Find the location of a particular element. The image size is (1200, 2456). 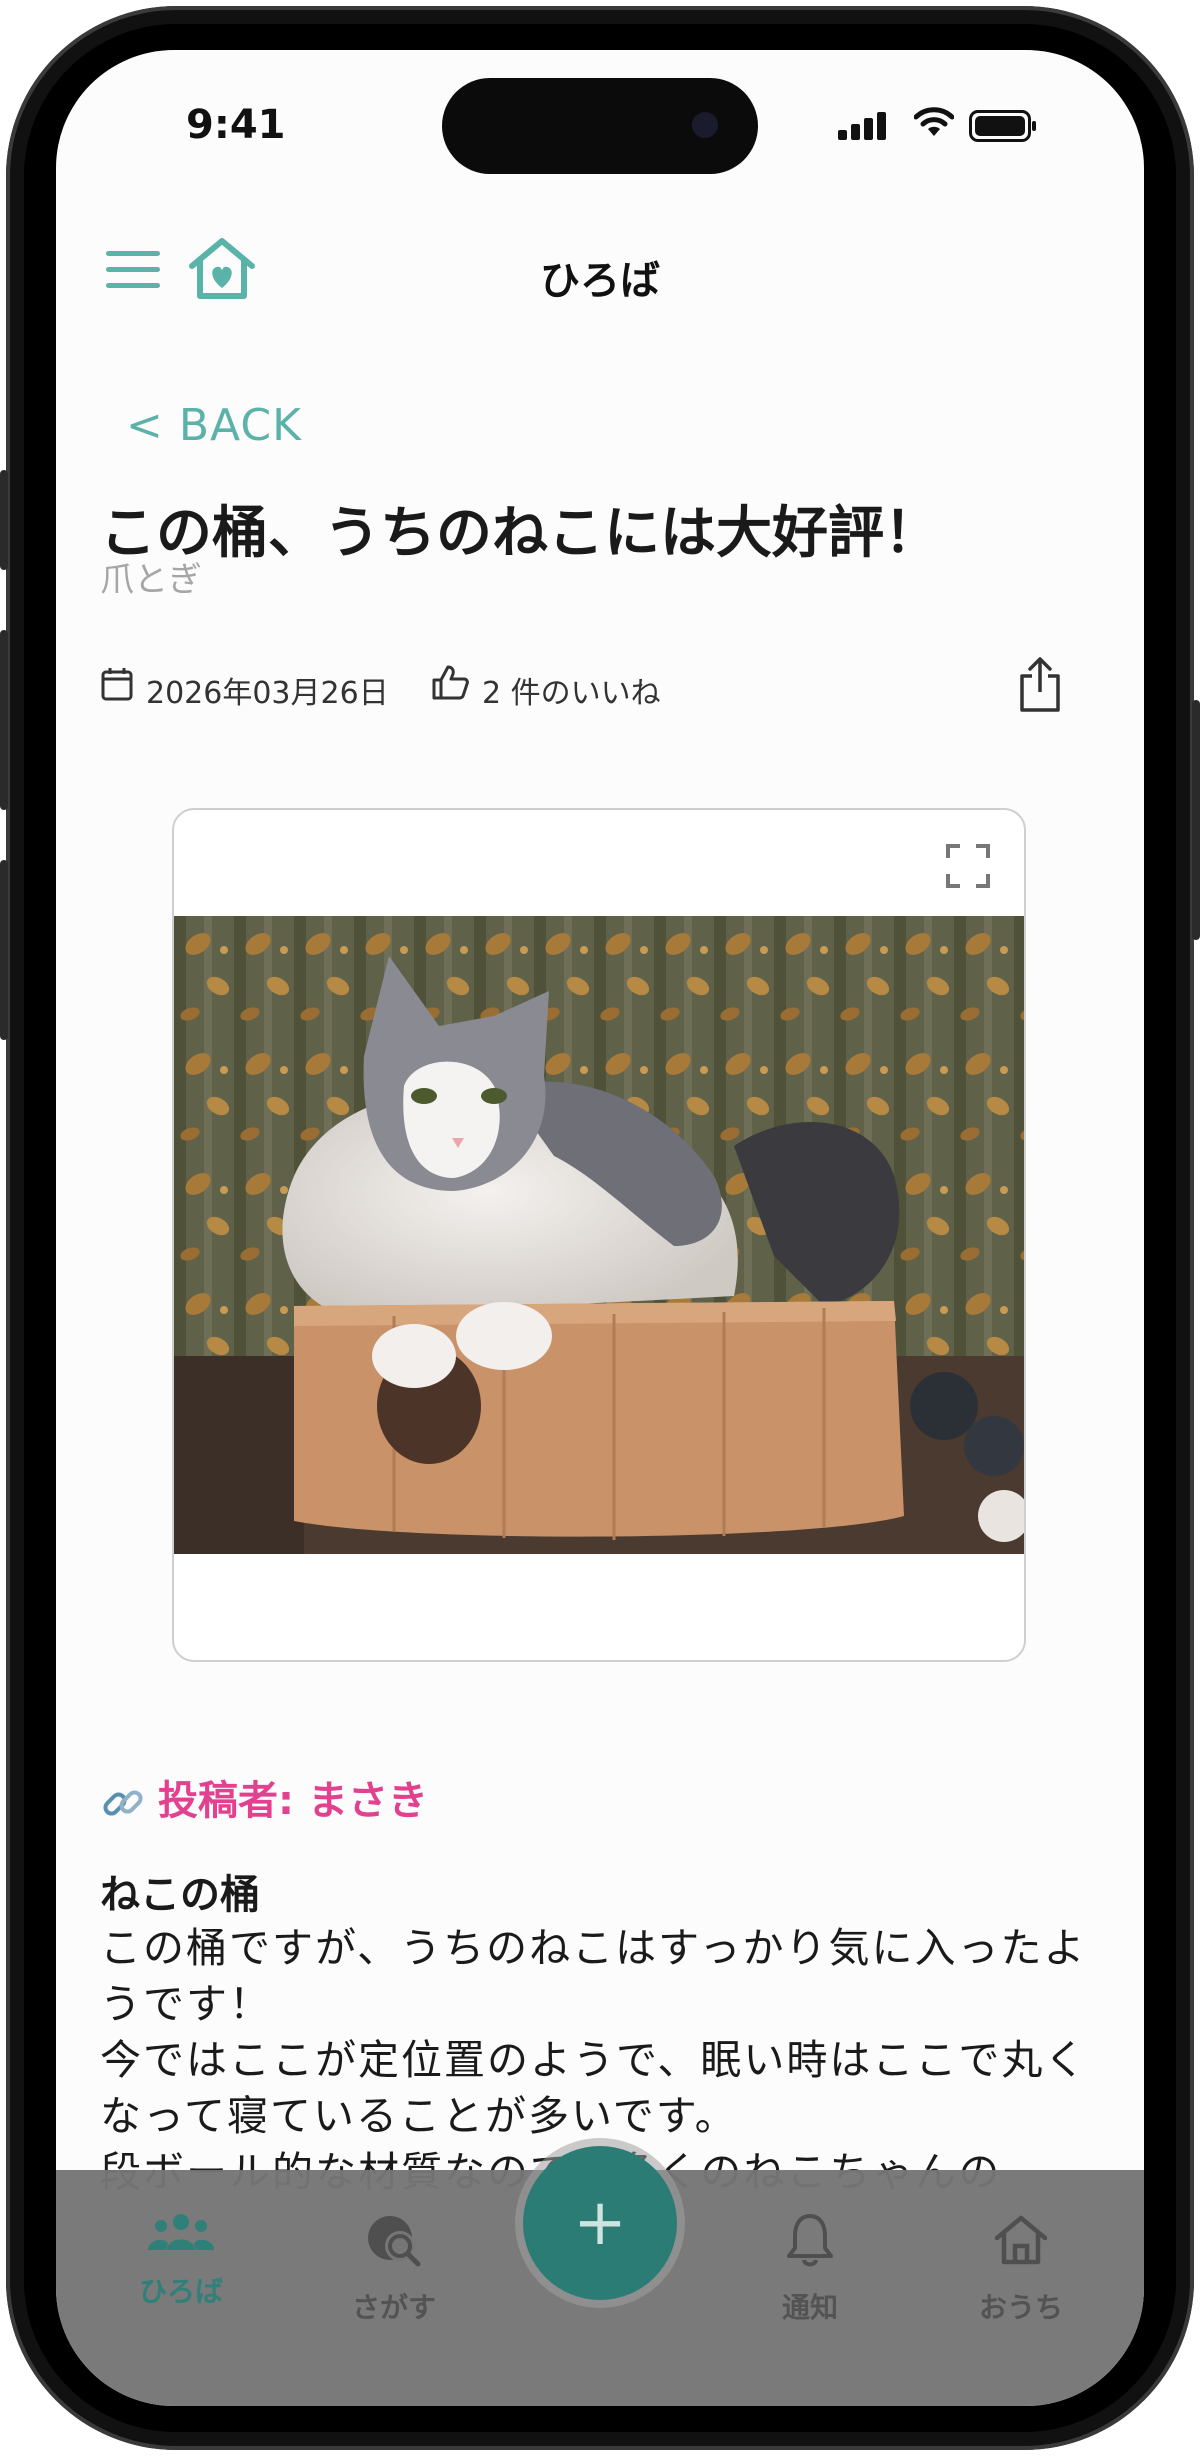

group-icon is located at coordinates (181, 2232).